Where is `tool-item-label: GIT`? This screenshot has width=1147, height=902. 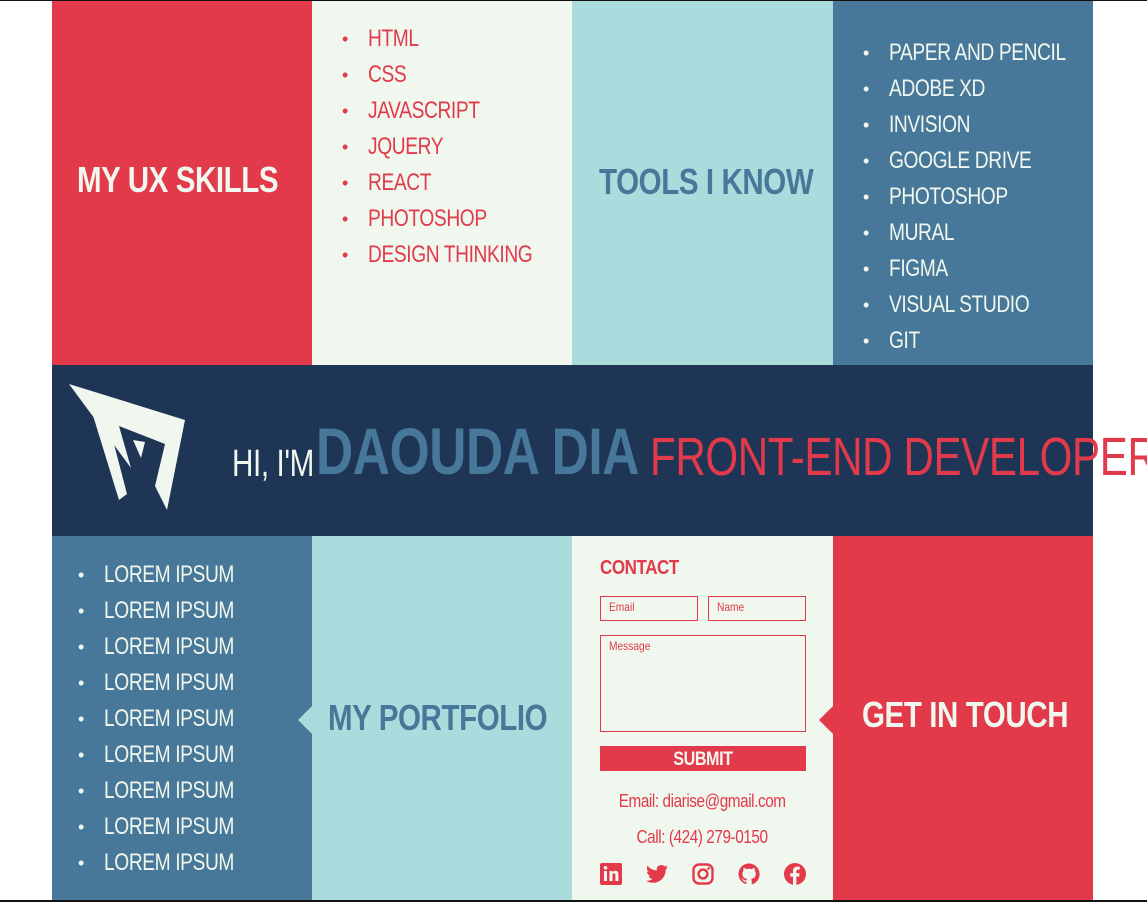 tool-item-label: GIT is located at coordinates (904, 340).